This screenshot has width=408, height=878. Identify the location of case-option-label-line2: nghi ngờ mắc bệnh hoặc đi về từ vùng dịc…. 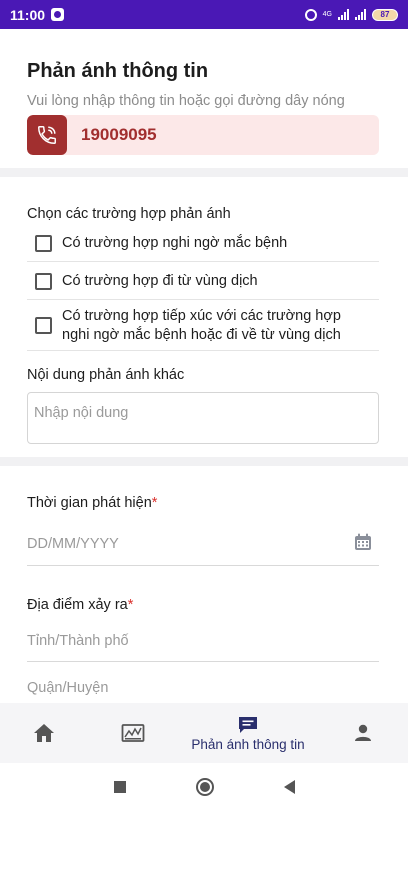
(201, 334).